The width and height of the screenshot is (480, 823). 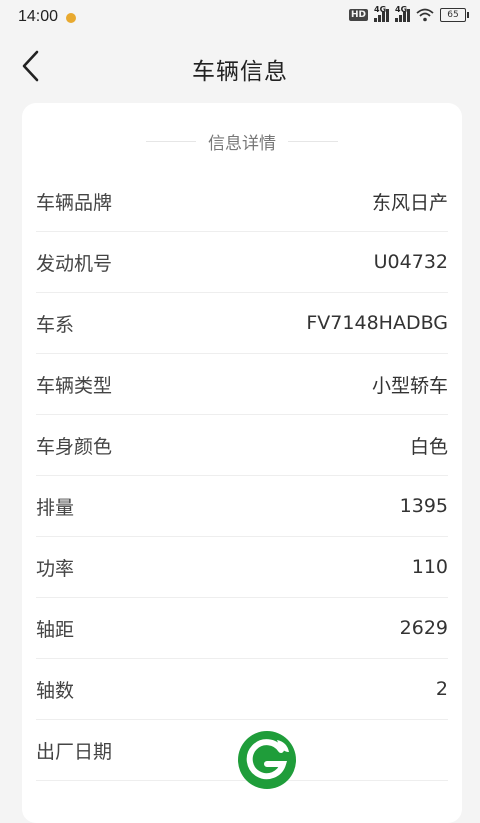 I want to click on row-value: FV7148HADBG, so click(x=377, y=323).